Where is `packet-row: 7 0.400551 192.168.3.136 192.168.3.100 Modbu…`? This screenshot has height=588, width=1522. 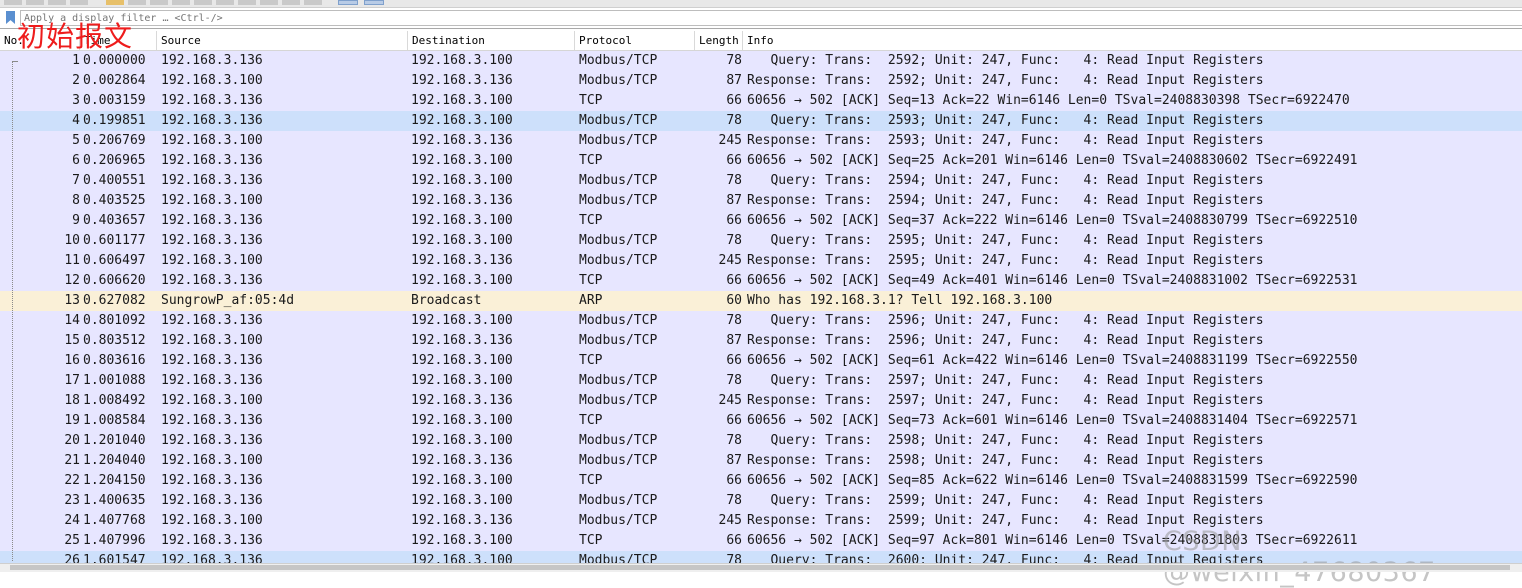 packet-row: 7 0.400551 192.168.3.136 192.168.3.100 Modbu… is located at coordinates (761, 181).